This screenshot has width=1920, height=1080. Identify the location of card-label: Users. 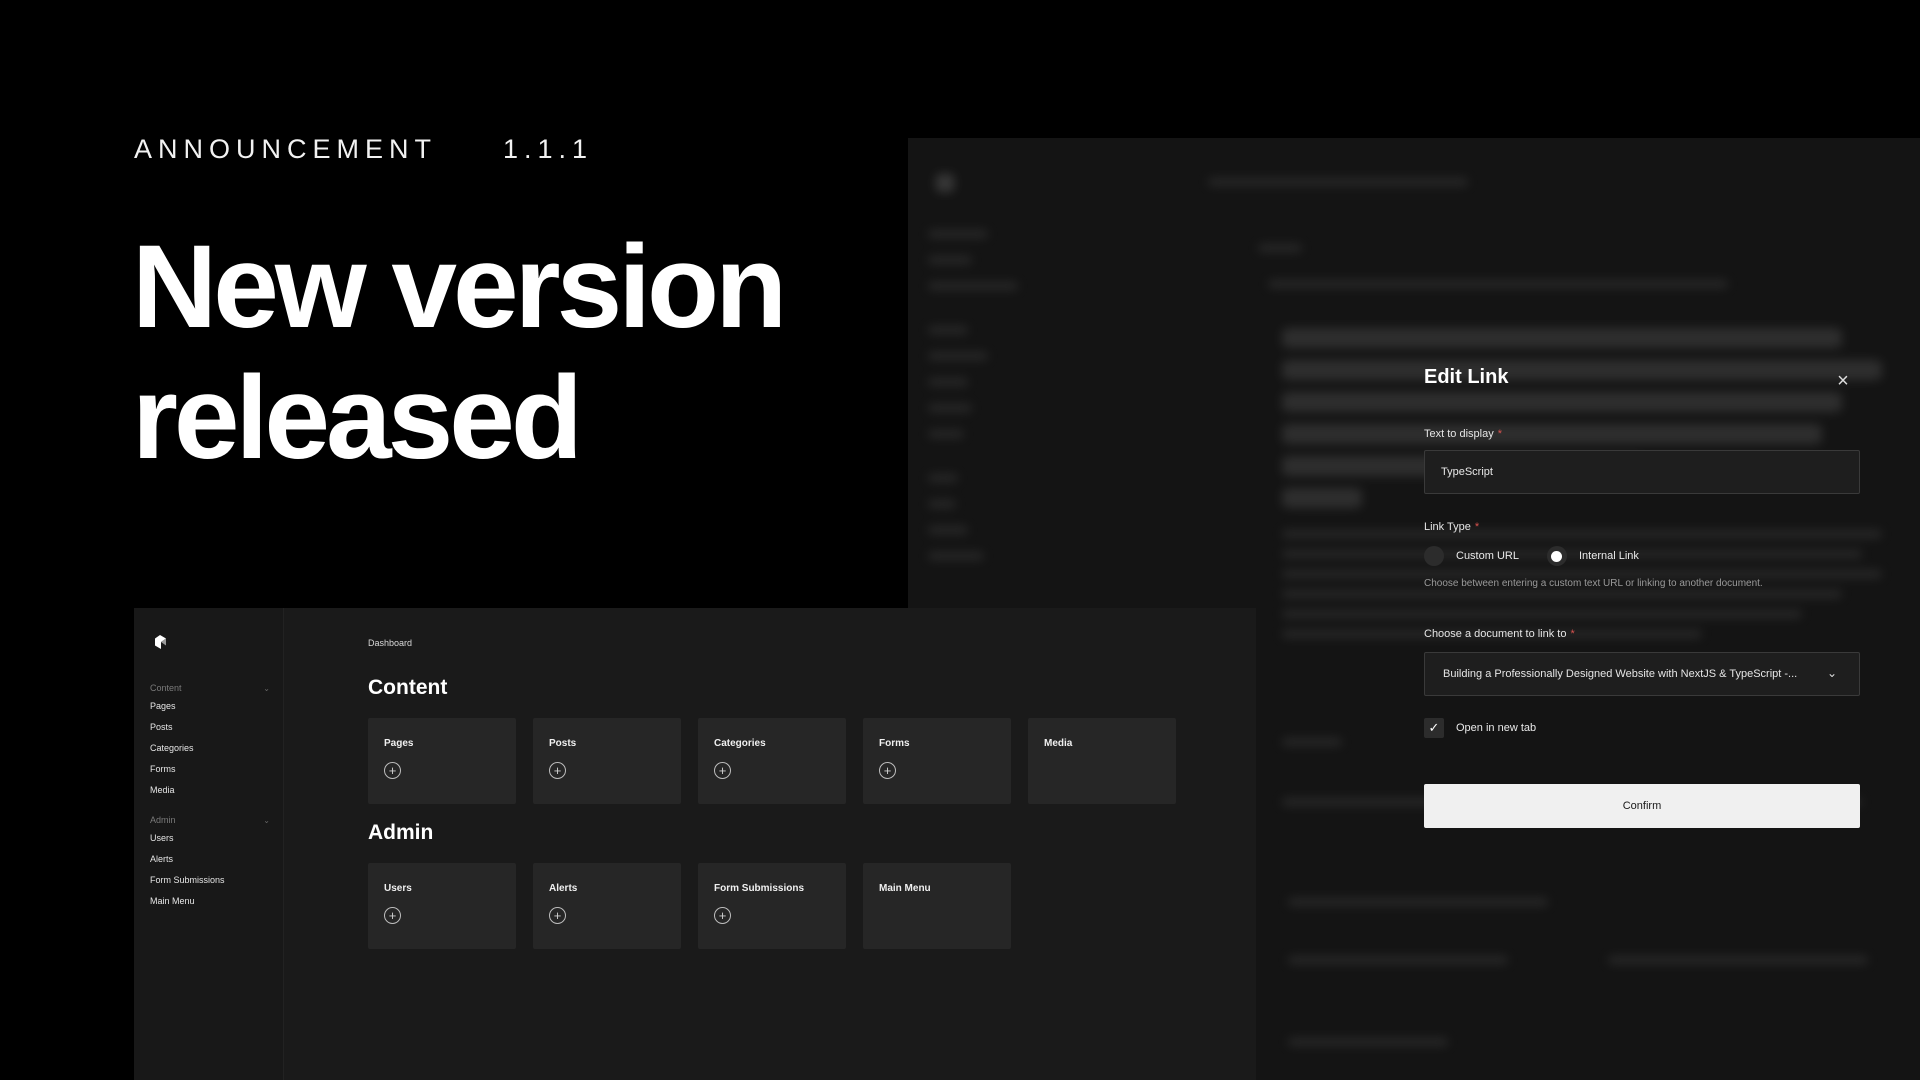
(398, 888).